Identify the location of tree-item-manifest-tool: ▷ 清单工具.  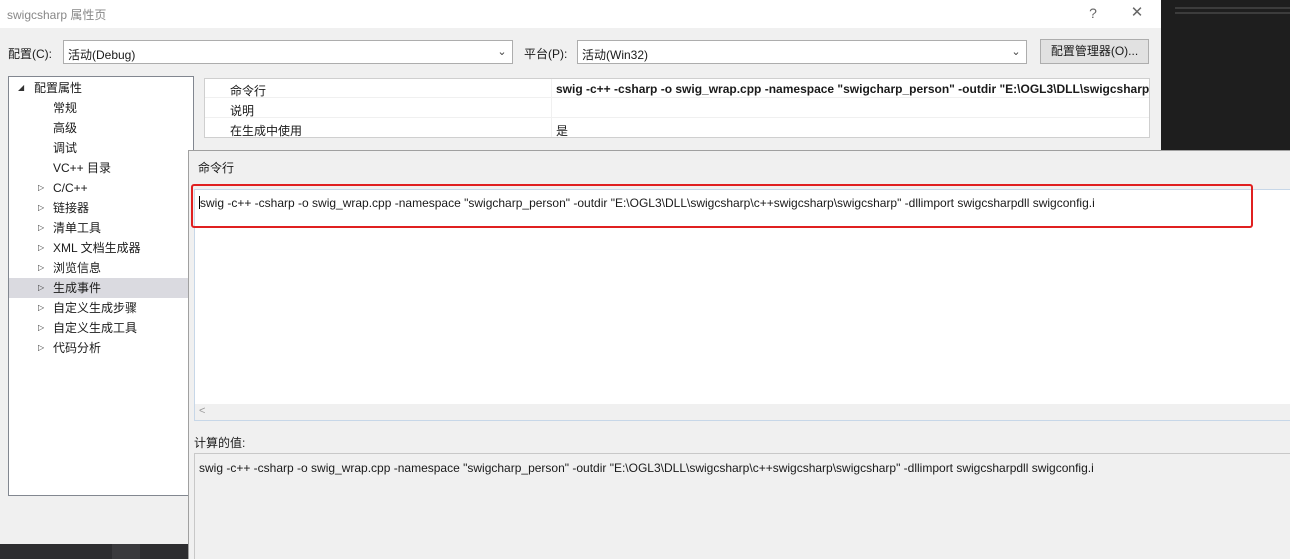
(101, 228).